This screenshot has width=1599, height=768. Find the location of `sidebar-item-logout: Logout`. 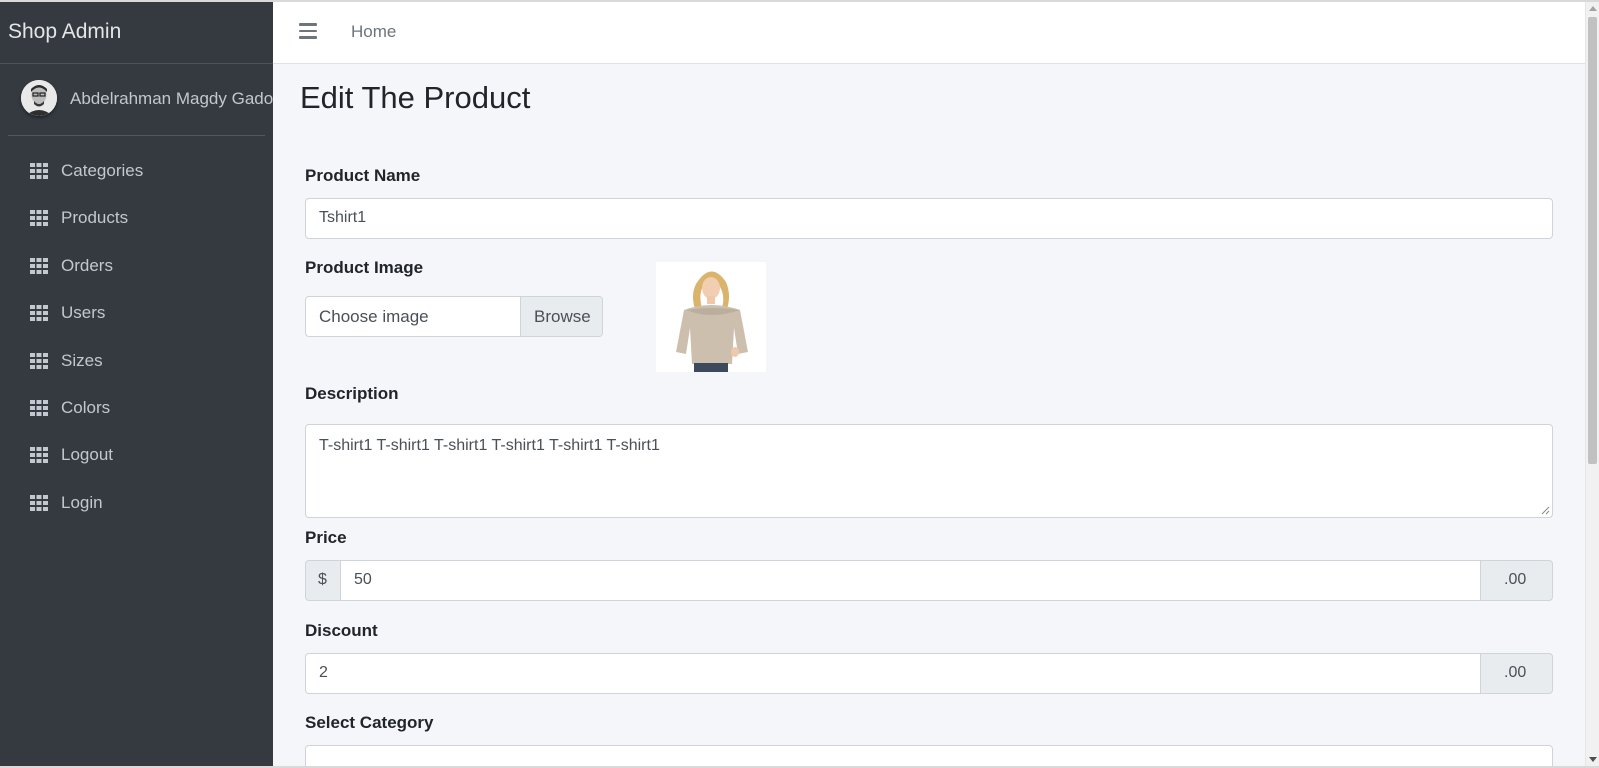

sidebar-item-logout: Logout is located at coordinates (136, 455).